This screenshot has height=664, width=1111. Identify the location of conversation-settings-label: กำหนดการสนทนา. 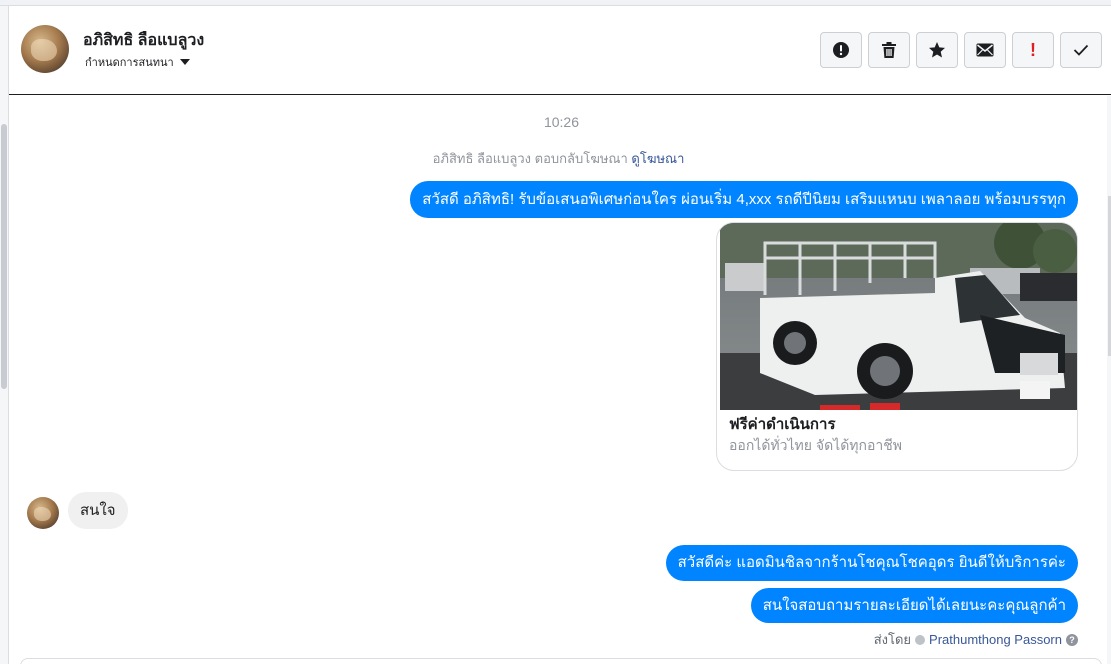
(129, 63).